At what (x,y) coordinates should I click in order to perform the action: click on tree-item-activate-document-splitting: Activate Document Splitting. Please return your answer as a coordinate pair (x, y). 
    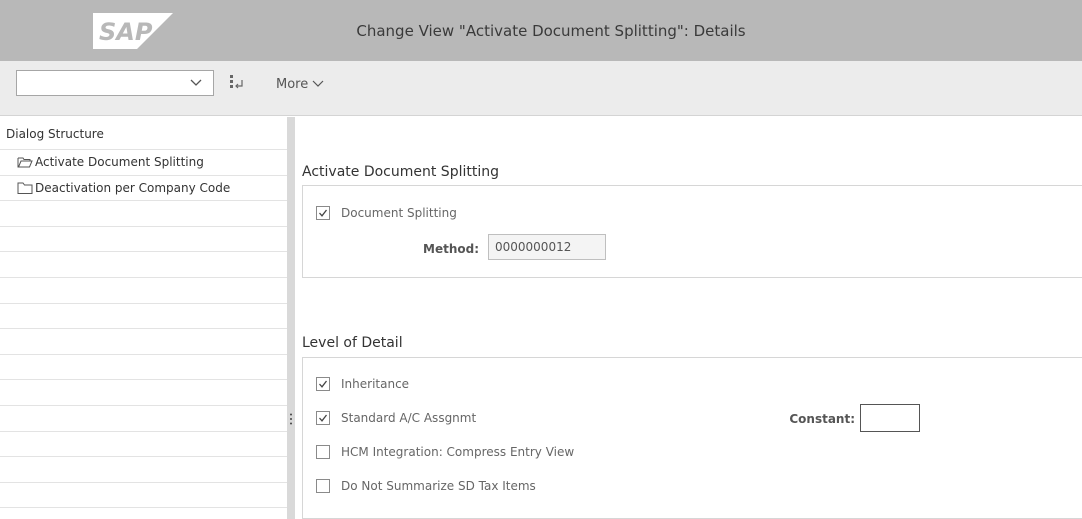
    Looking at the image, I should click on (143, 163).